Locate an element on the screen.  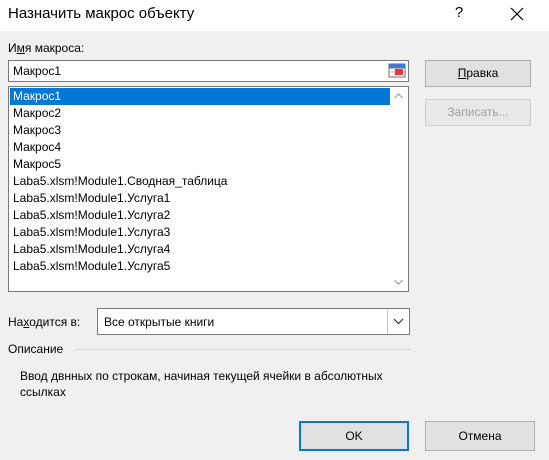
help-button: ? is located at coordinates (459, 14).